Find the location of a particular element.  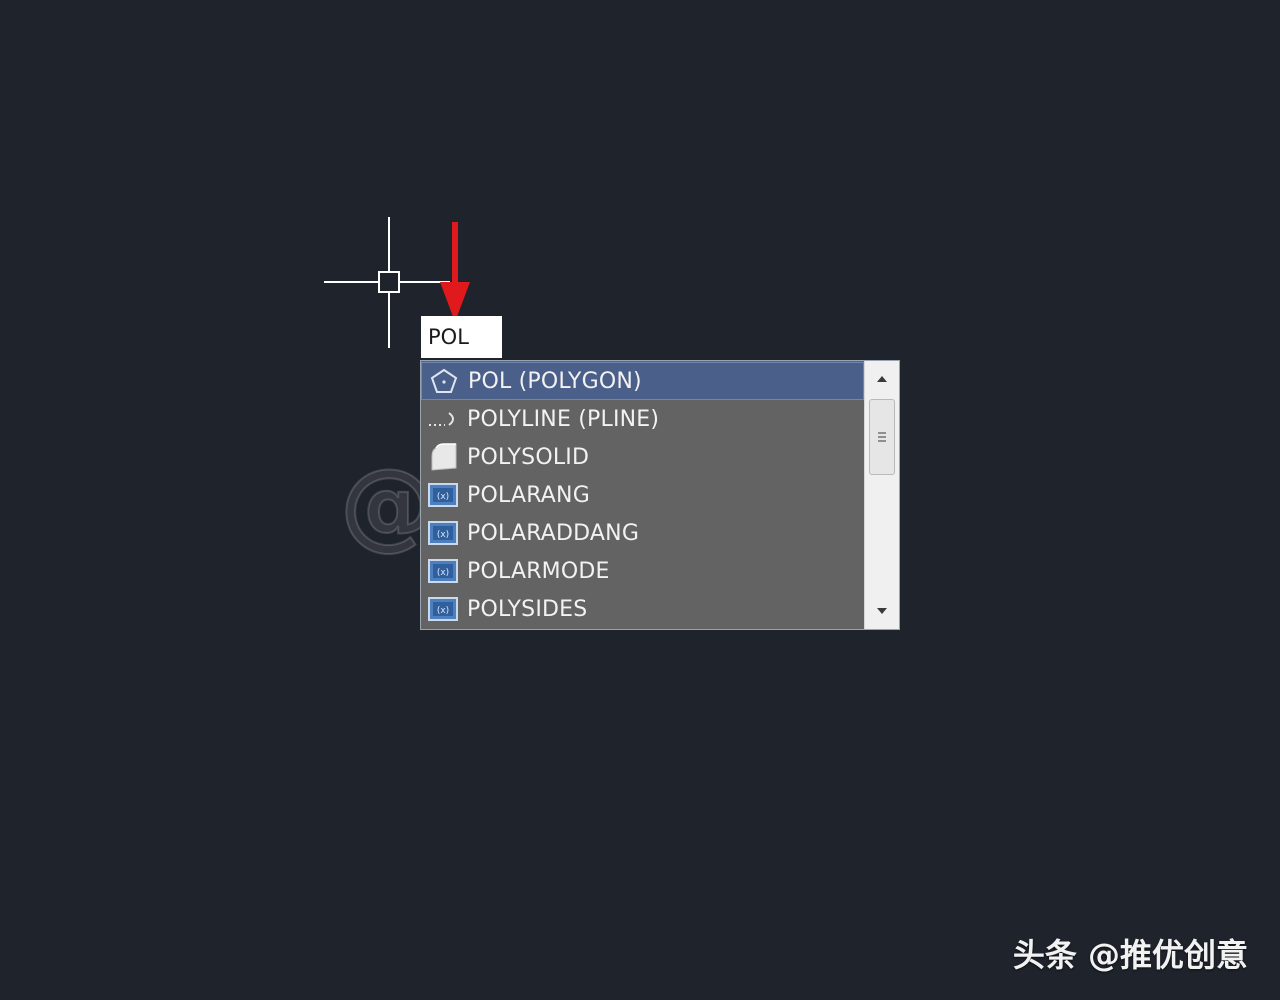

list-item: (x) POLYSIDES is located at coordinates (642, 609).